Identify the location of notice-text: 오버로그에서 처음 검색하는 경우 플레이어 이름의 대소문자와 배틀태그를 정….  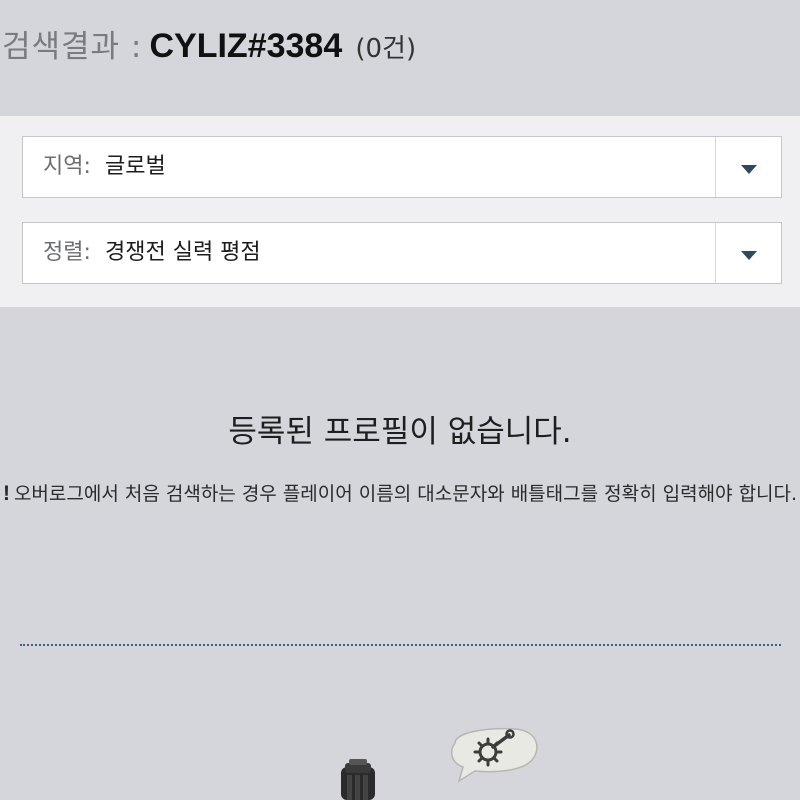
(405, 494).